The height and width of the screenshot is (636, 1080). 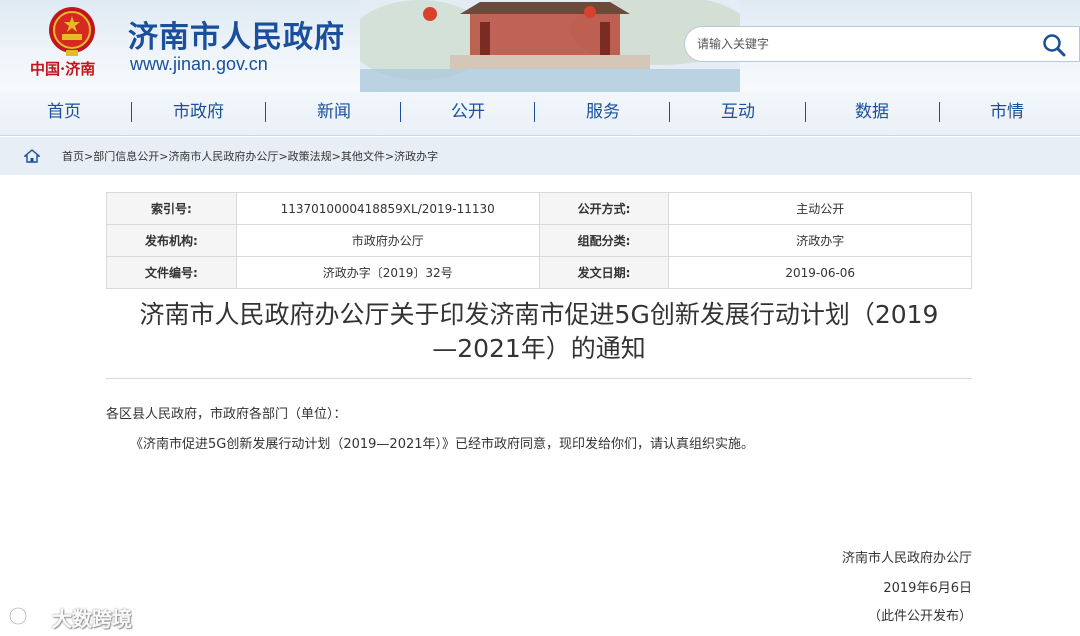 I want to click on category-value: 济政办字, so click(x=820, y=240).